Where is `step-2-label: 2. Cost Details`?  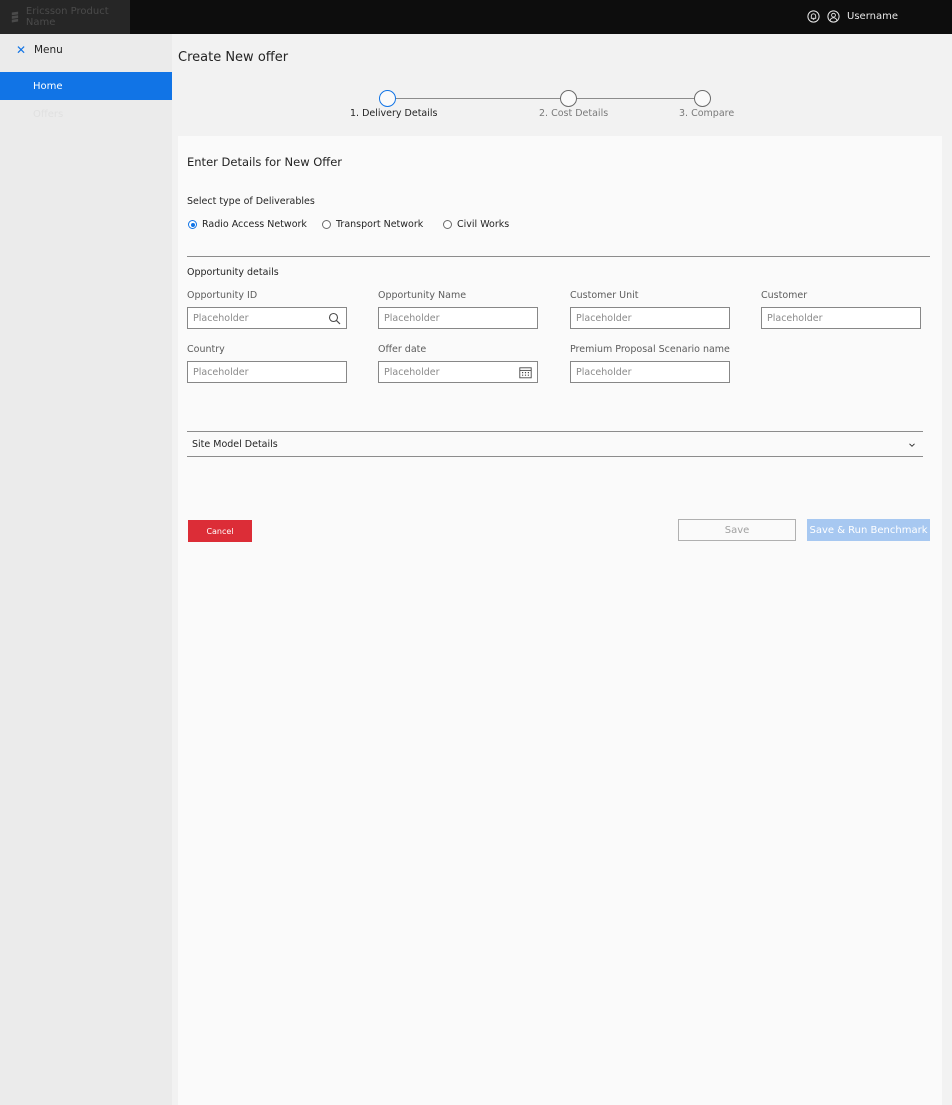 step-2-label: 2. Cost Details is located at coordinates (574, 113).